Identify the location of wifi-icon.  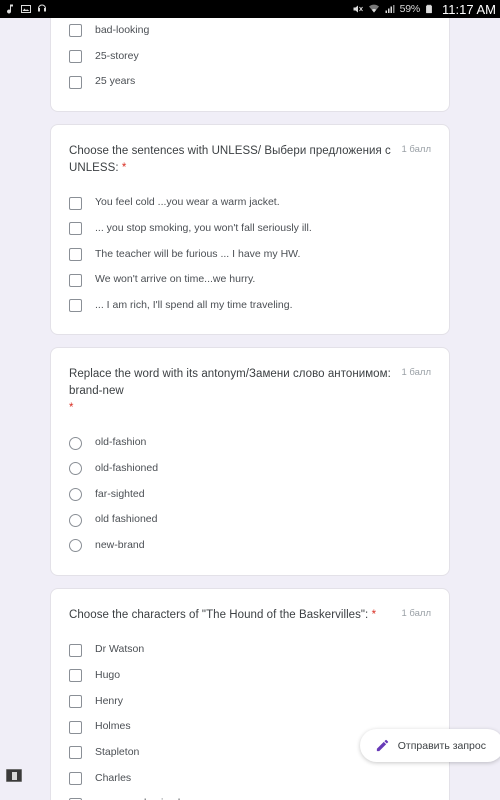
(374, 9).